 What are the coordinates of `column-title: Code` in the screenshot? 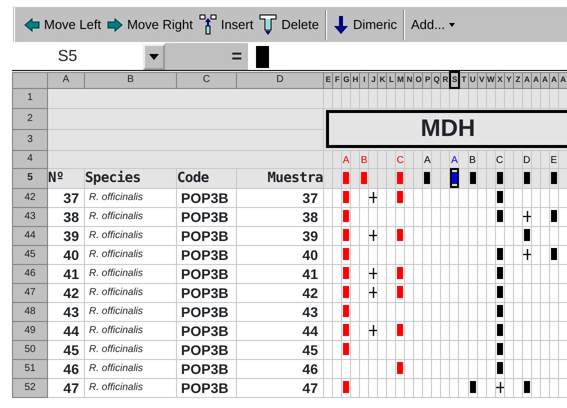 It's located at (206, 178).